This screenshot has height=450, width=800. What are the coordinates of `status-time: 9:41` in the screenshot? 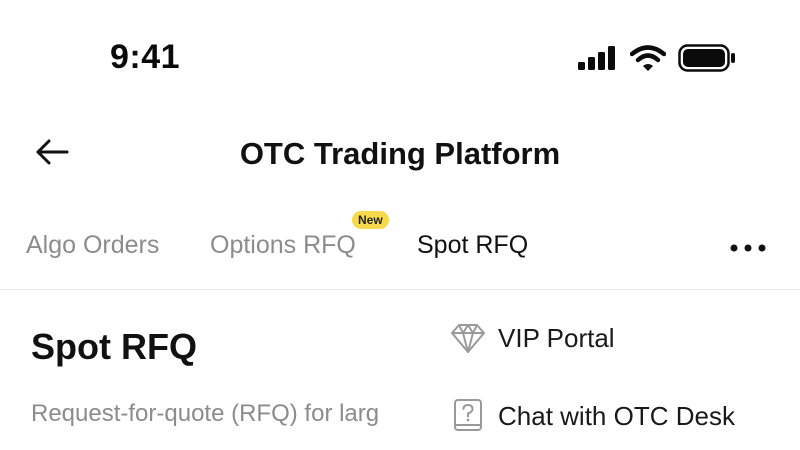 It's located at (145, 57).